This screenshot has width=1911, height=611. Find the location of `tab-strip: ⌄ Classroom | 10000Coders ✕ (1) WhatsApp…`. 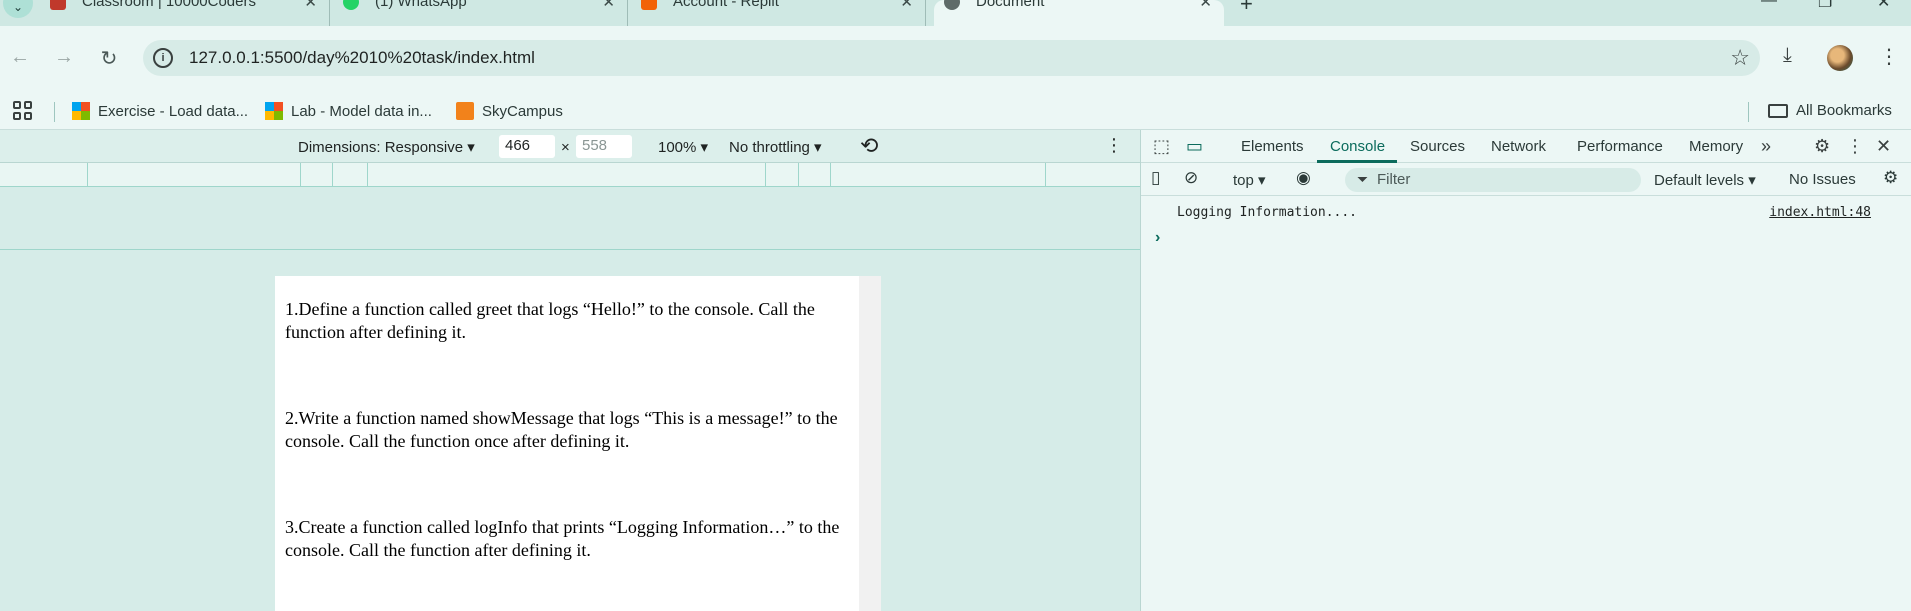

tab-strip: ⌄ Classroom | 10000Coders ✕ (1) WhatsApp… is located at coordinates (955, 13).